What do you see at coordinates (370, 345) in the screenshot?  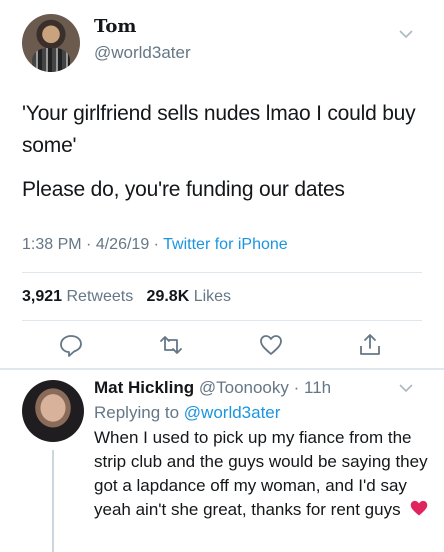 I see `share-icon` at bounding box center [370, 345].